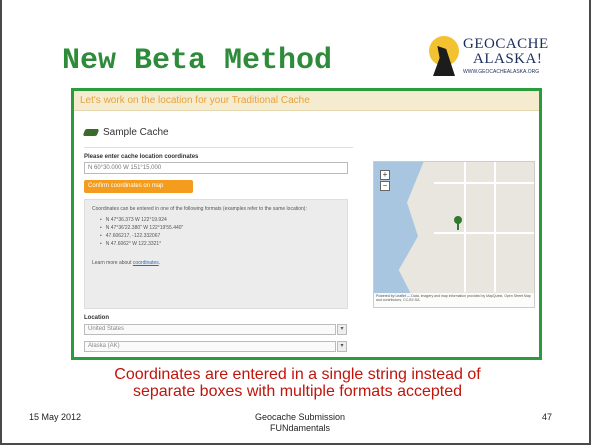 The width and height of the screenshot is (591, 445). I want to click on confirm-coordinates-button: Confirm coordinates on map, so click(138, 186).